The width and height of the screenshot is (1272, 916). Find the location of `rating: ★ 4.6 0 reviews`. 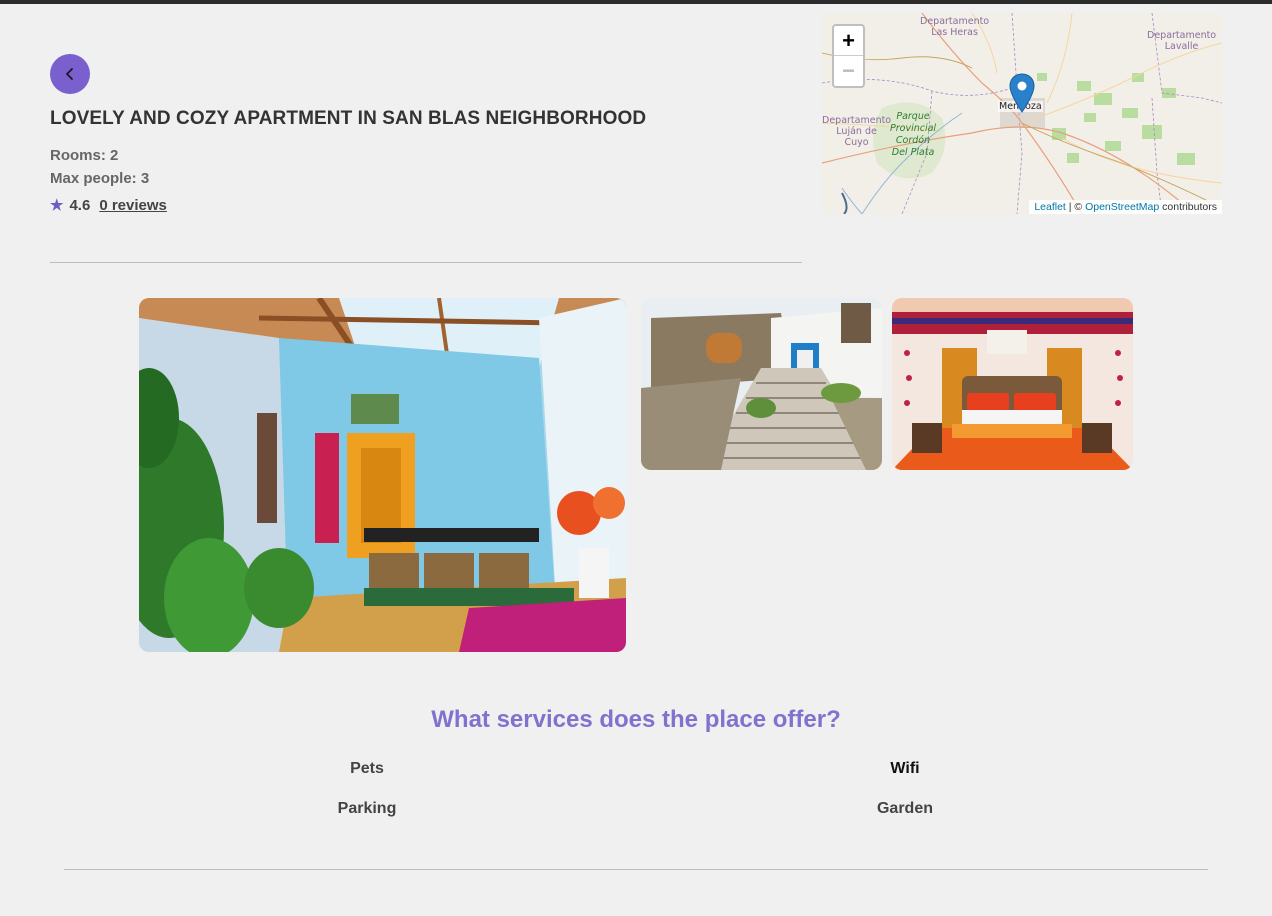

rating: ★ 4.6 0 reviews is located at coordinates (108, 205).